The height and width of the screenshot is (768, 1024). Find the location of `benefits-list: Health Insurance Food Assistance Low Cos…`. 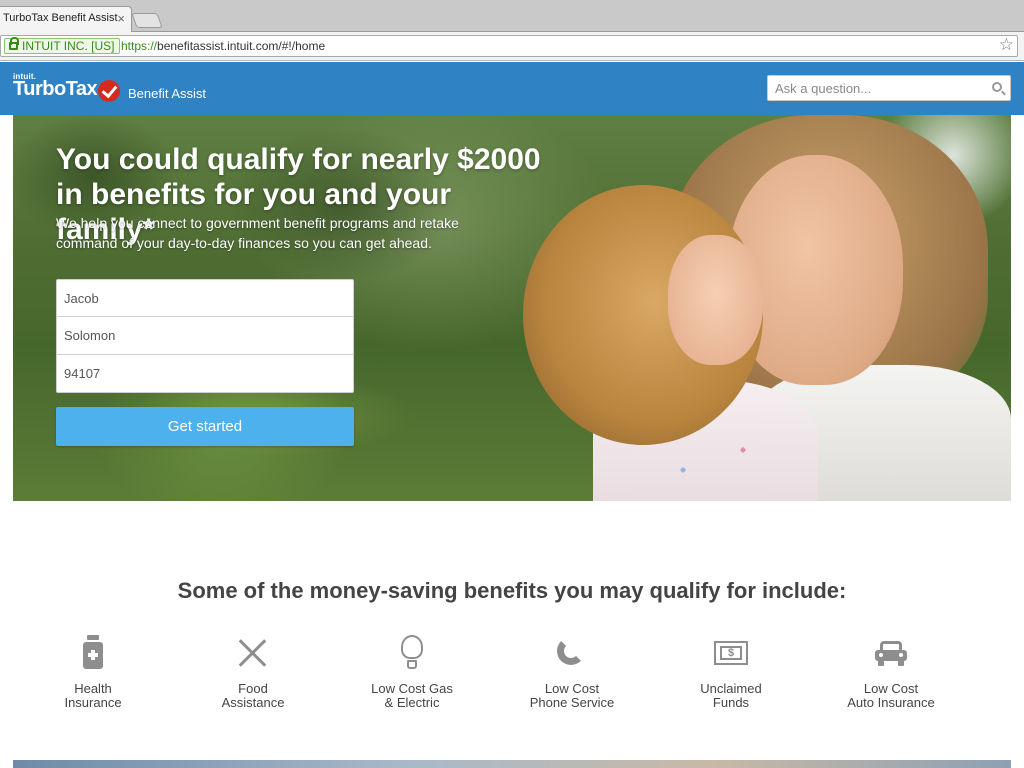

benefits-list: Health Insurance Food Assistance Low Cos… is located at coordinates (512, 680).